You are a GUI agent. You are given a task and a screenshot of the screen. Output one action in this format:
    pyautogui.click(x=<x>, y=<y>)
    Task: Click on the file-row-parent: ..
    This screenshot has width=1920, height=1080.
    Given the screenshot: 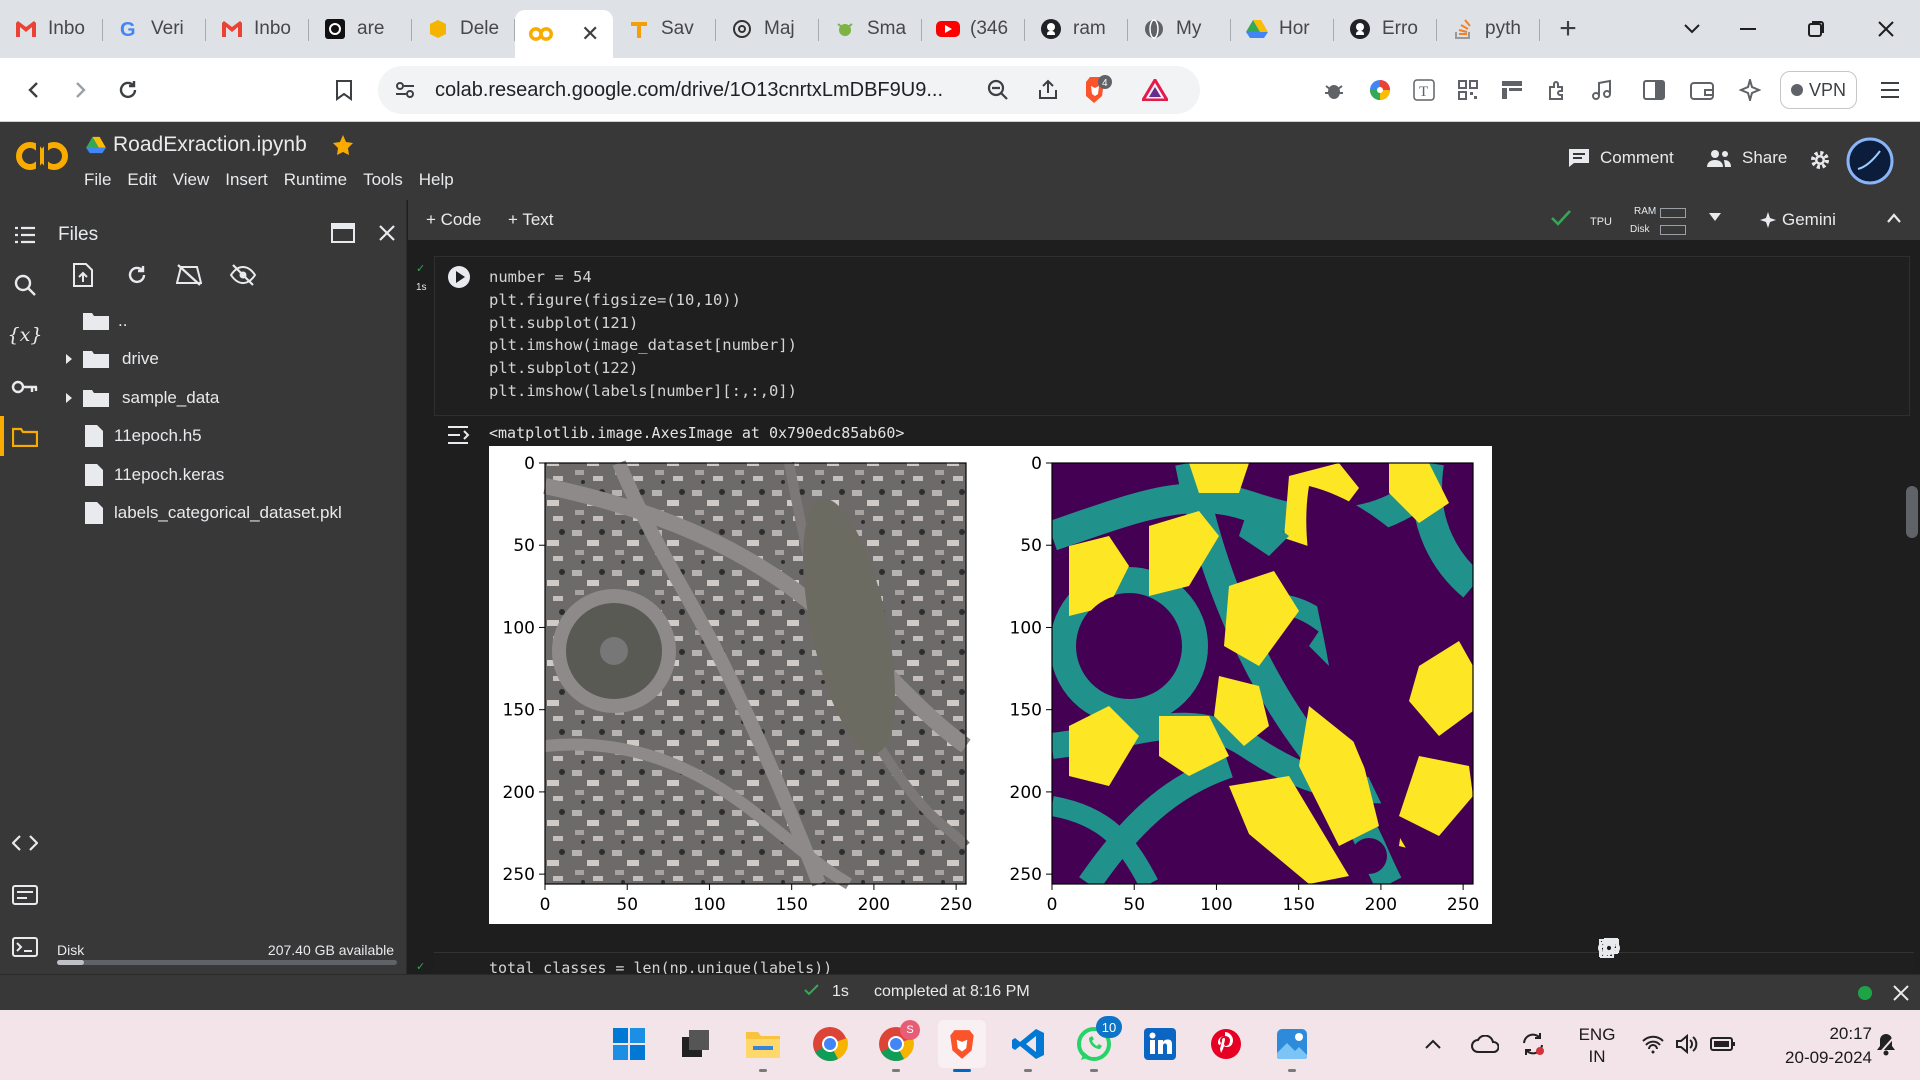 What is the action you would take?
    pyautogui.click(x=104, y=321)
    